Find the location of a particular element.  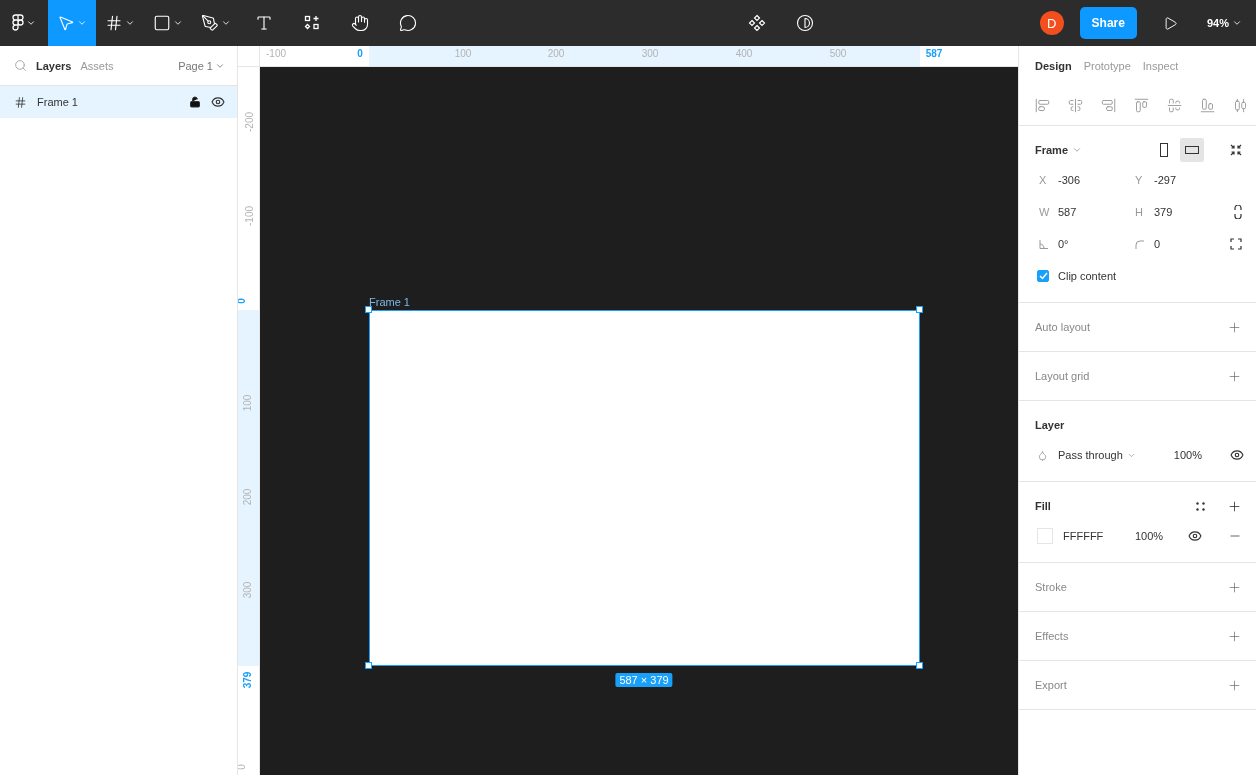

distribute-icon is located at coordinates (1240, 105).